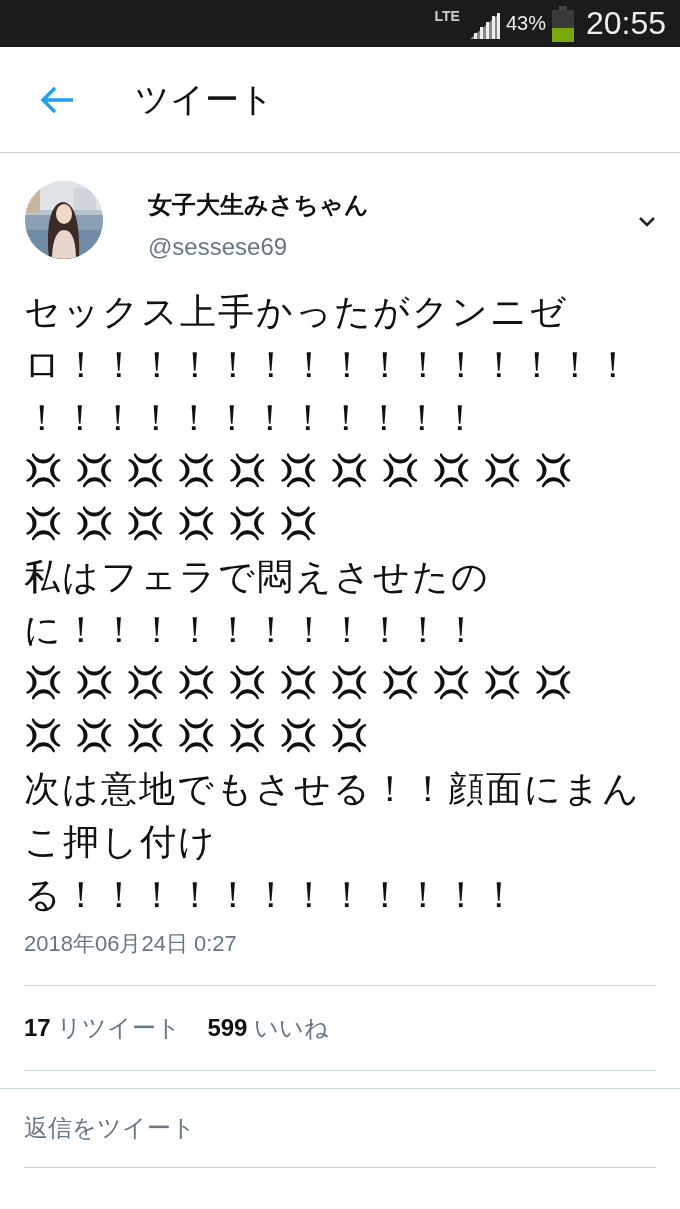  Describe the element at coordinates (393, 205) in the screenshot. I see `user-name: 女子大生みさちゃん` at that location.